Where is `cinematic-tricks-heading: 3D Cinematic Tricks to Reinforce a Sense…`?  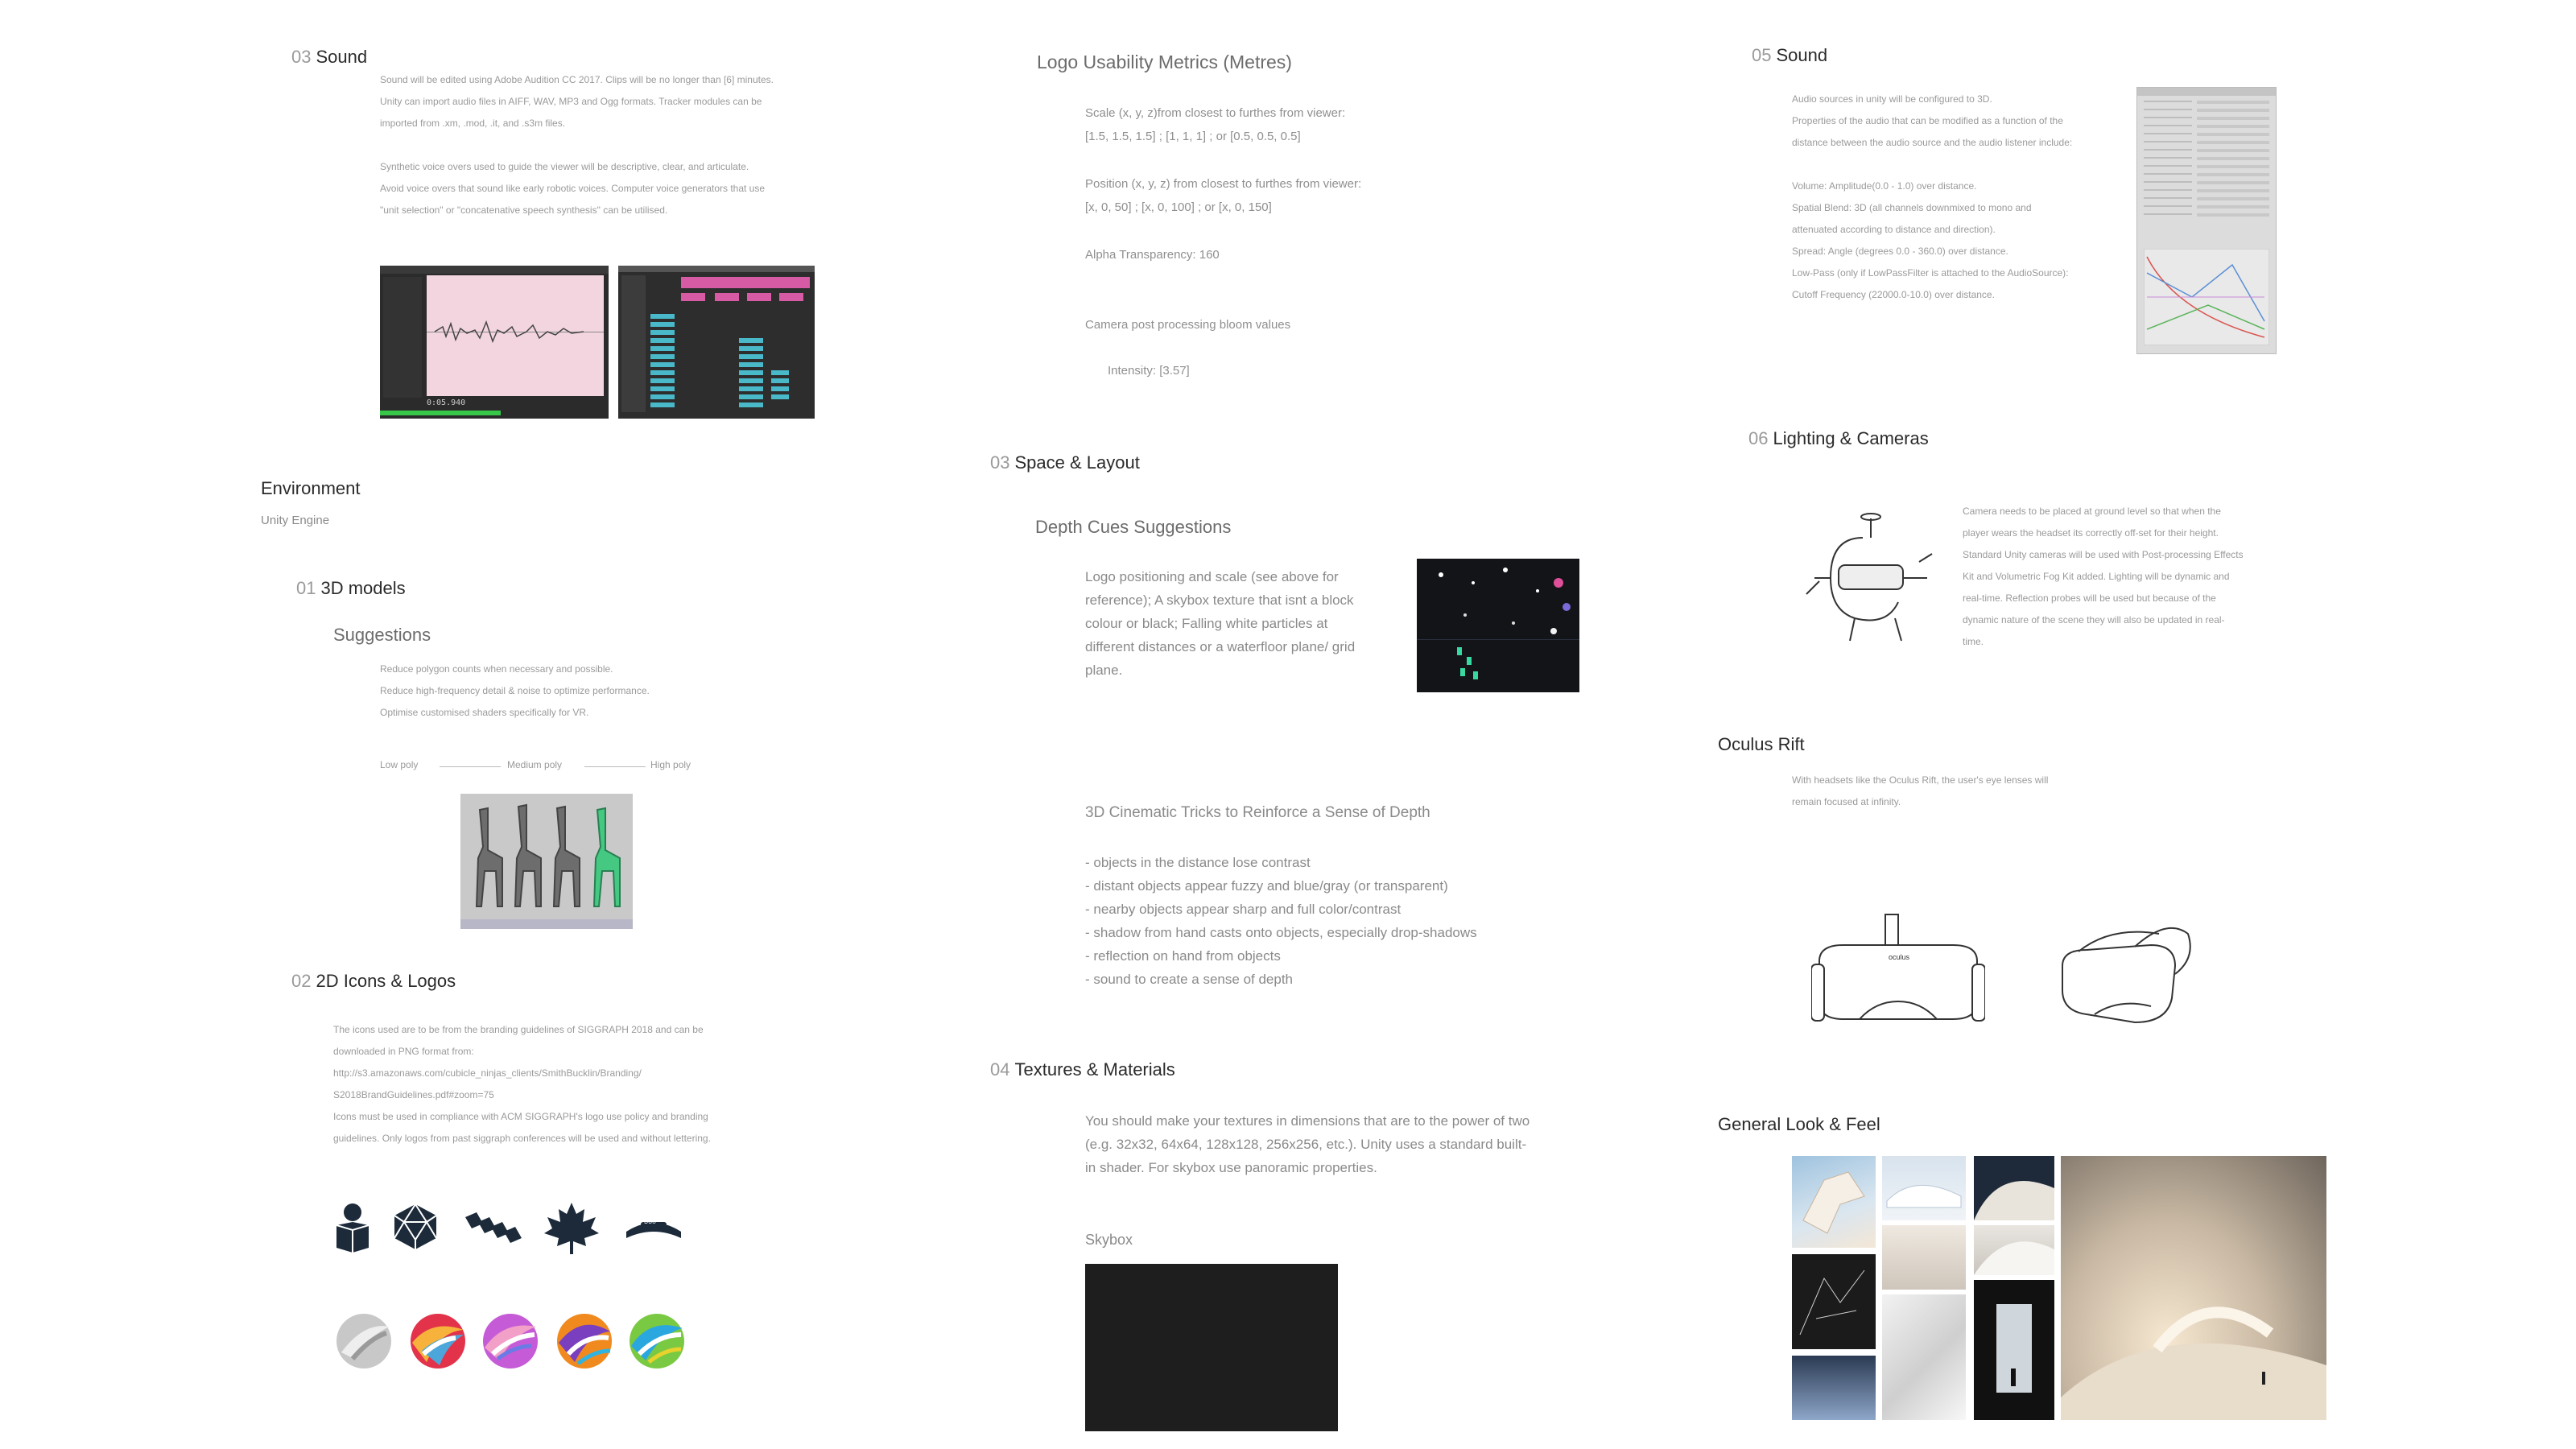 cinematic-tricks-heading: 3D Cinematic Tricks to Reinforce a Sense… is located at coordinates (1257, 812).